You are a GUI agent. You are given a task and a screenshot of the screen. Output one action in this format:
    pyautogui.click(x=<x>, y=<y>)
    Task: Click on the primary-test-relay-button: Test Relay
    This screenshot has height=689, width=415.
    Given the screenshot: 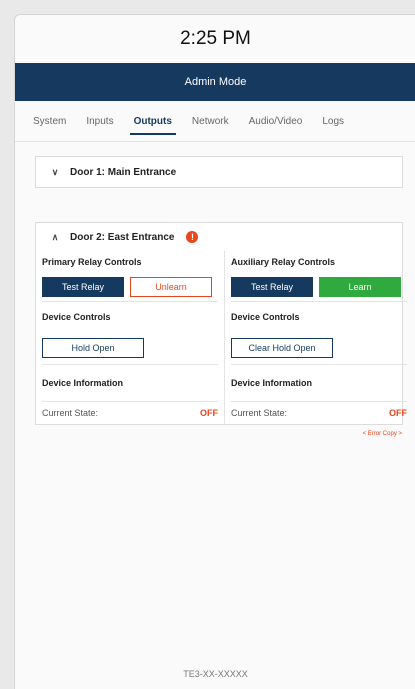 What is the action you would take?
    pyautogui.click(x=83, y=287)
    